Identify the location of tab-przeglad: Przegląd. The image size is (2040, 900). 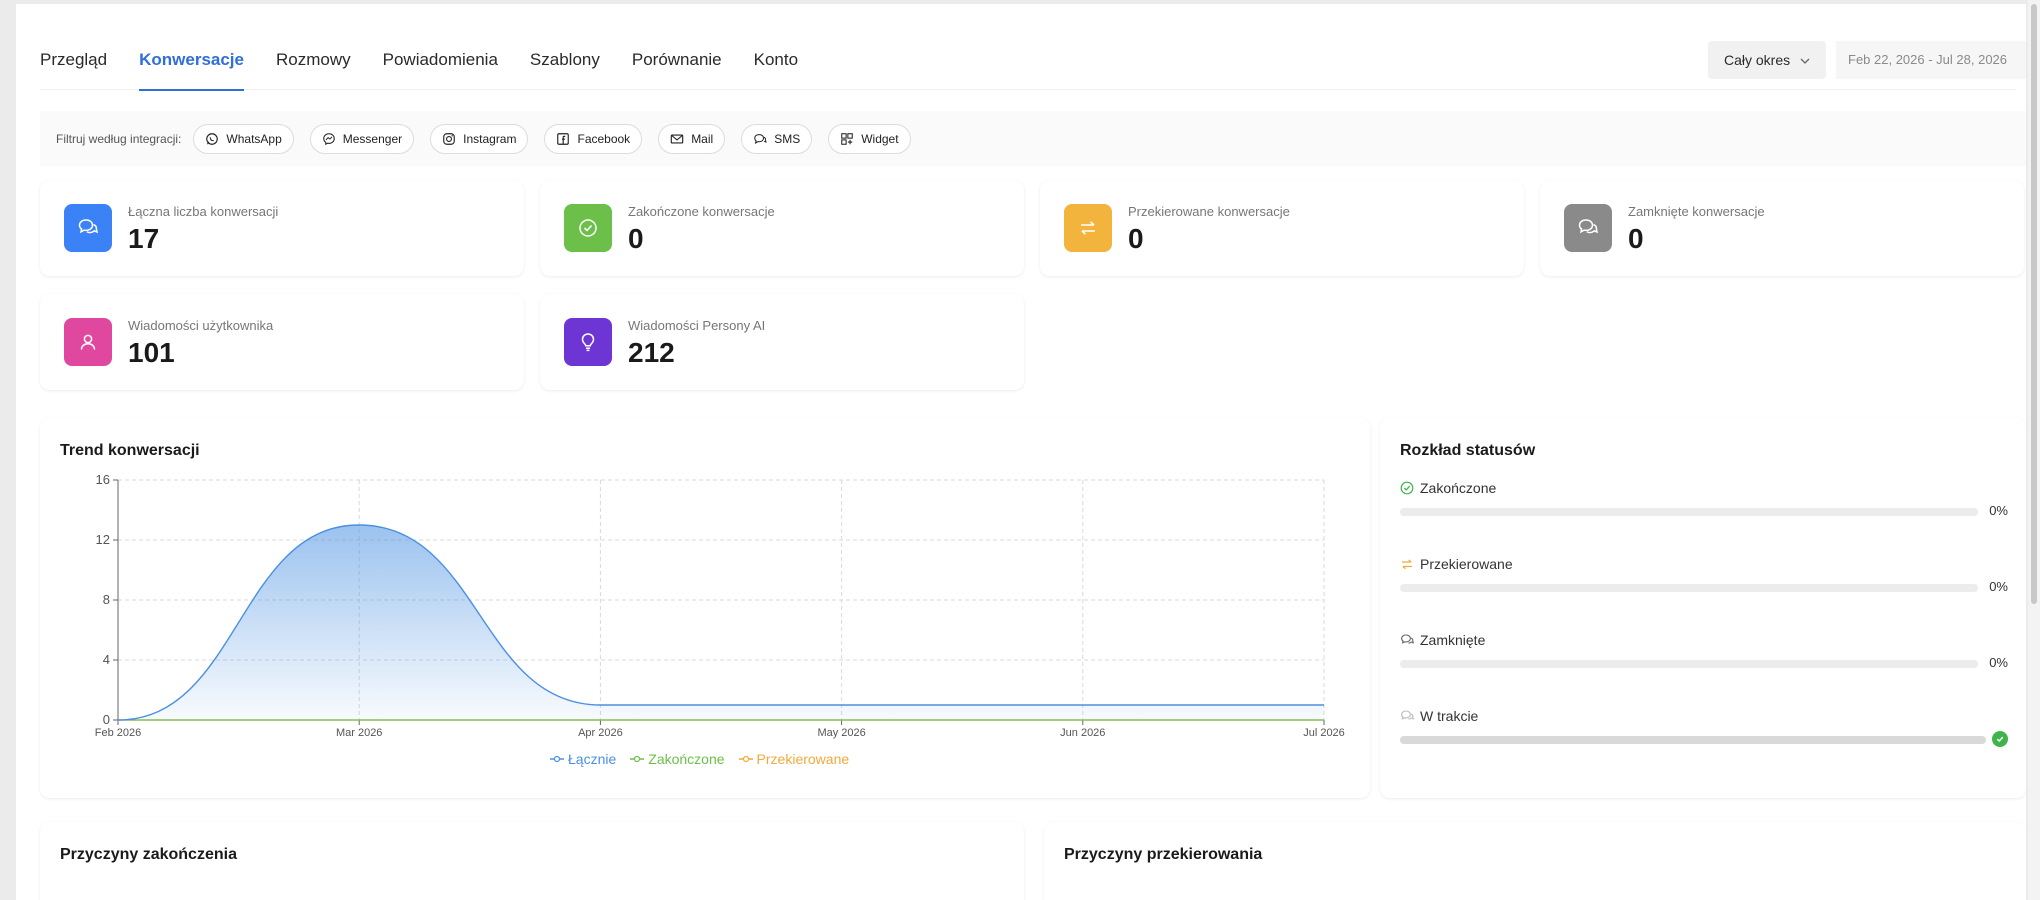
(73, 62).